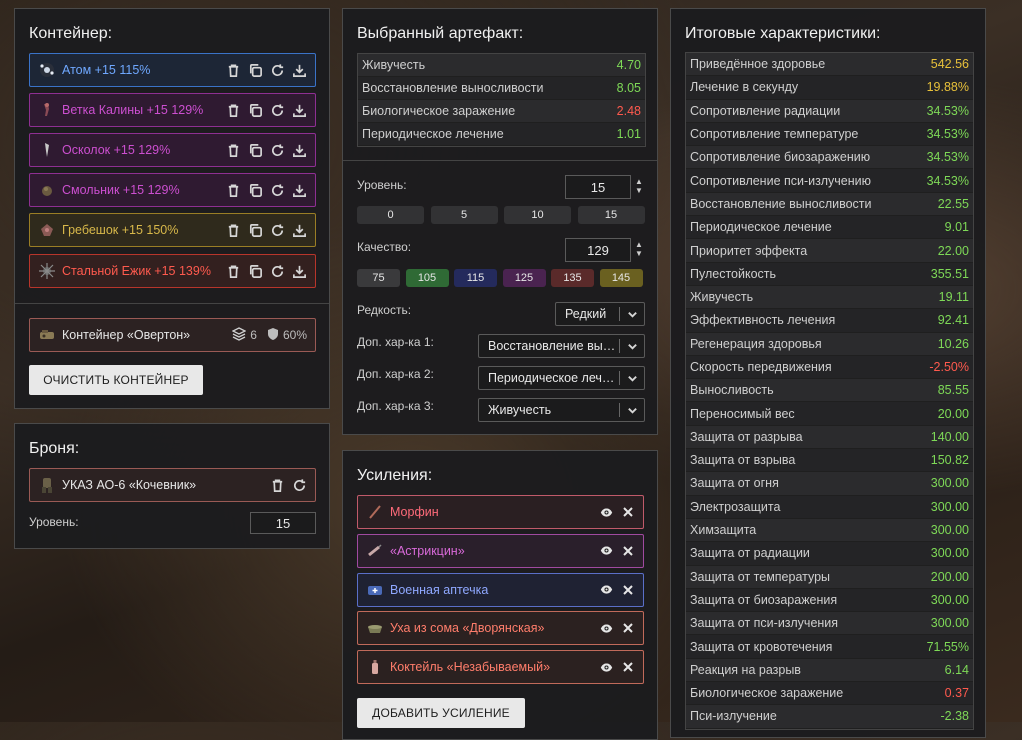 The height and width of the screenshot is (740, 1022). I want to click on stat-value: 71.55%, so click(947, 646).